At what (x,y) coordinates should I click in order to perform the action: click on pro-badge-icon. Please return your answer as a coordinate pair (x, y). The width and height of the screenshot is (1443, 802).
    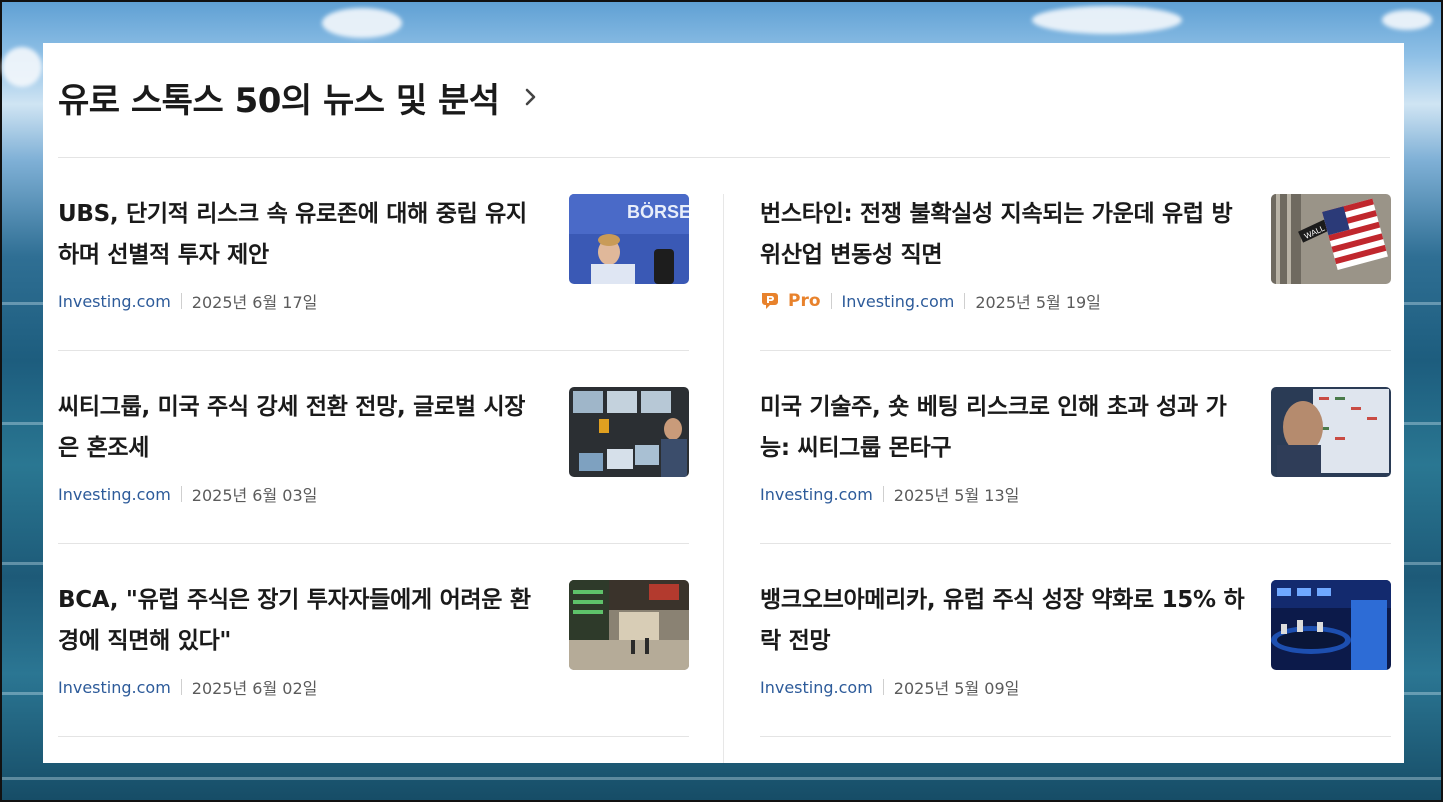
    Looking at the image, I should click on (770, 301).